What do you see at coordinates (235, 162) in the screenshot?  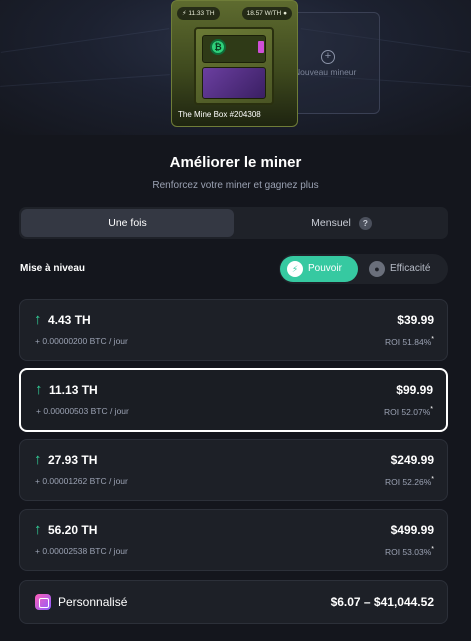 I see `page-title: Améliorer le miner` at bounding box center [235, 162].